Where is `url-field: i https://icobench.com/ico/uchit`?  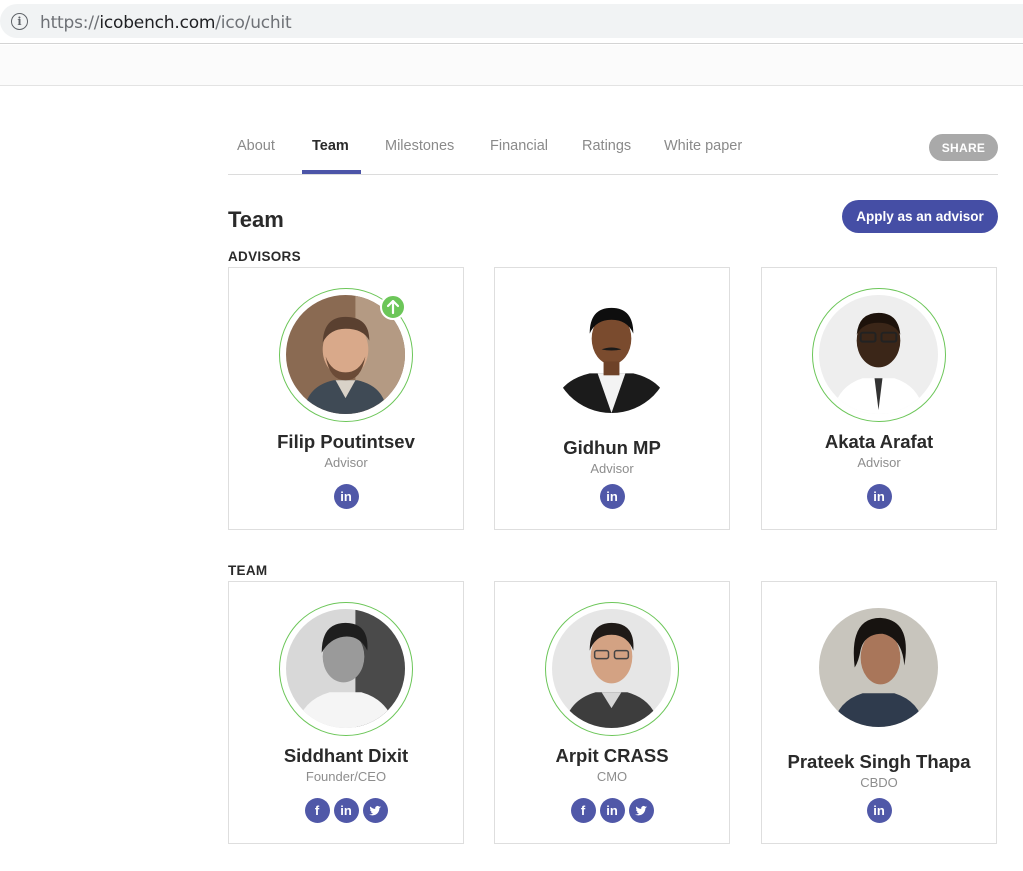
url-field: i https://icobench.com/ico/uchit is located at coordinates (511, 21).